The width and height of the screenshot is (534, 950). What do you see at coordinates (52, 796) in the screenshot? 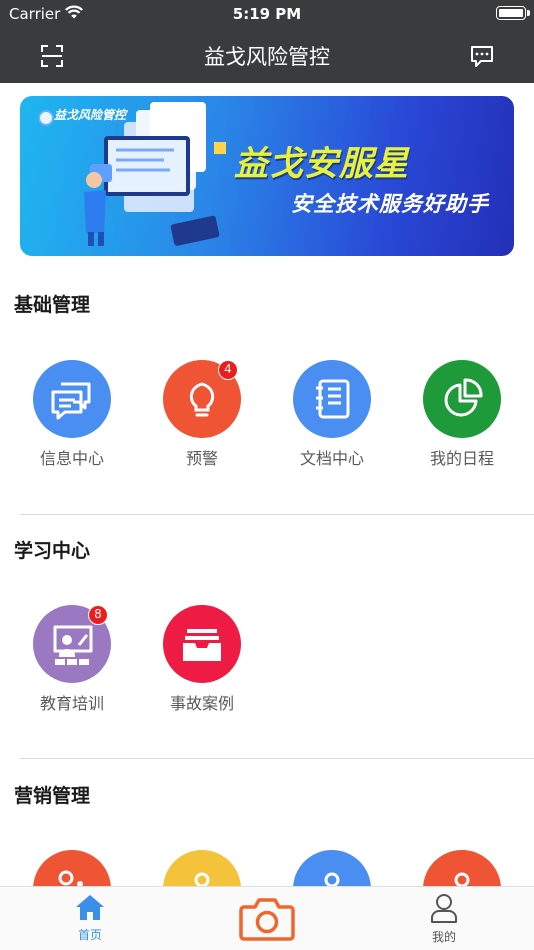
I see `section-title-marketing-management: 营销管理` at bounding box center [52, 796].